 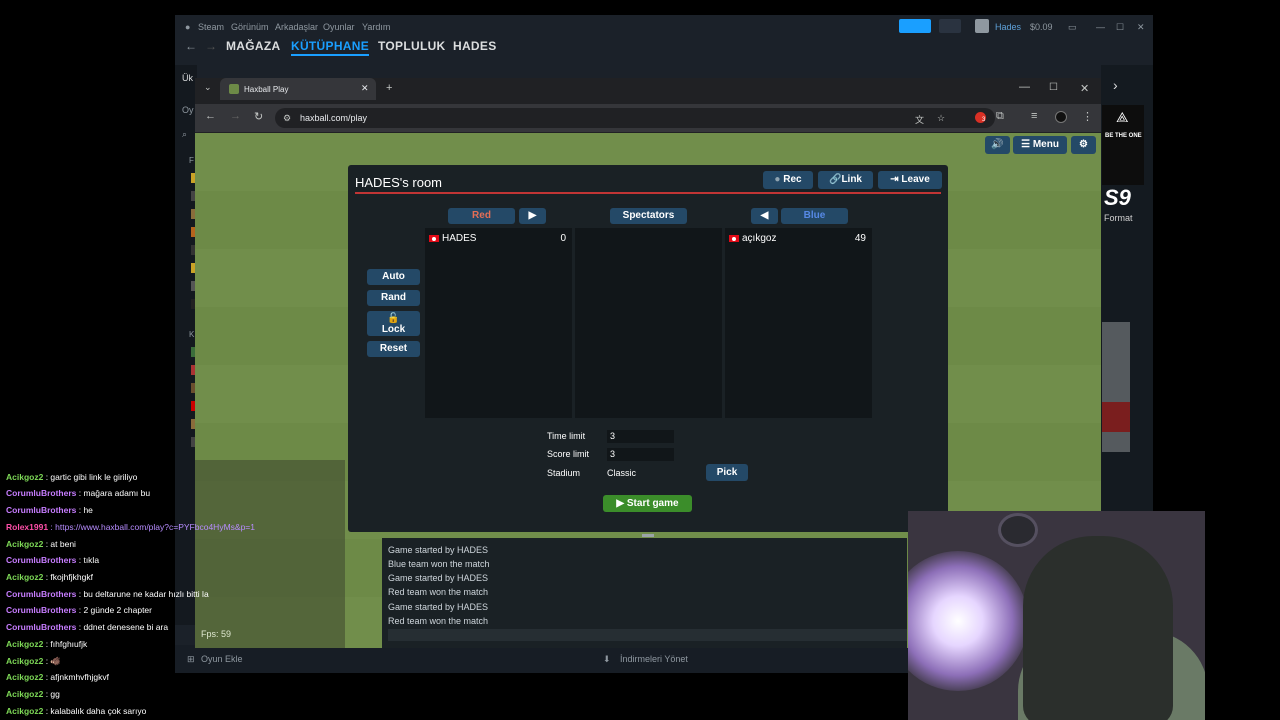 I want to click on steam-username: Hades, so click(x=1008, y=27).